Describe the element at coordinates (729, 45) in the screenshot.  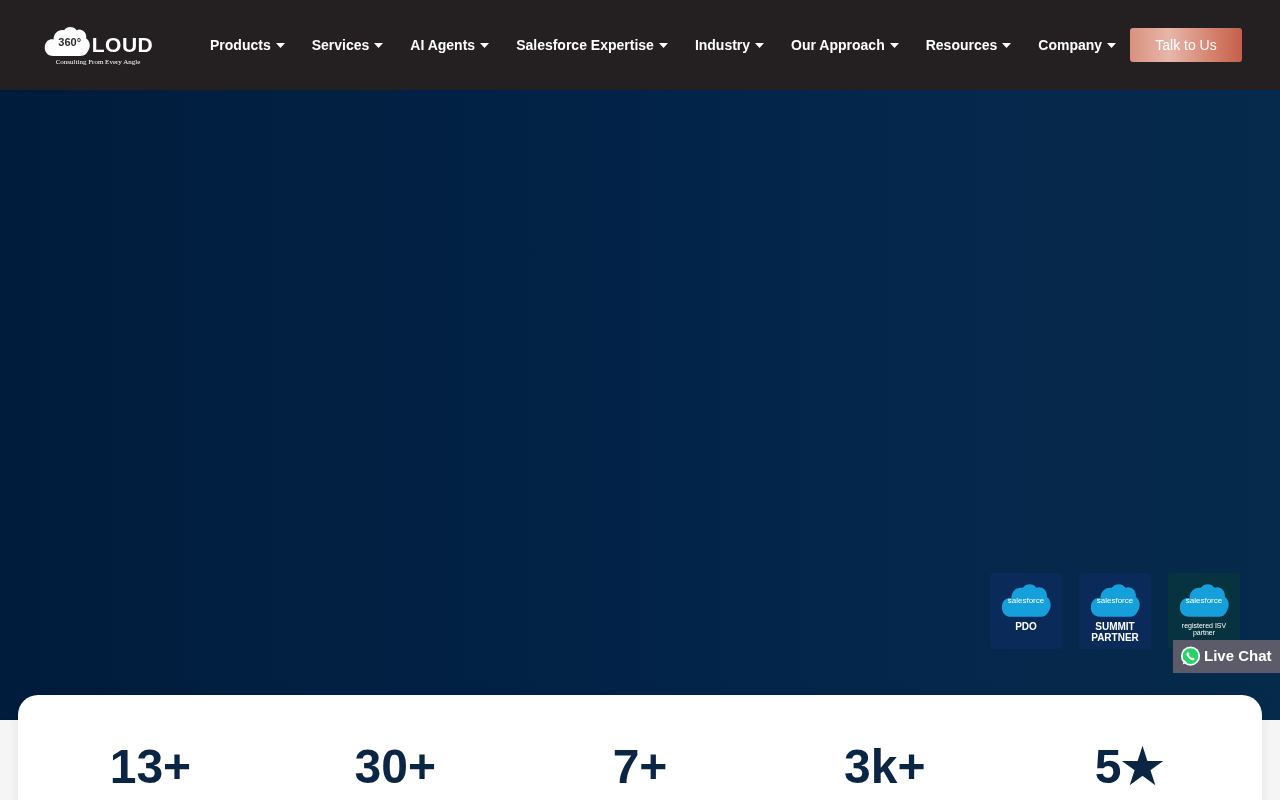
I see `nav-link: Industry` at that location.